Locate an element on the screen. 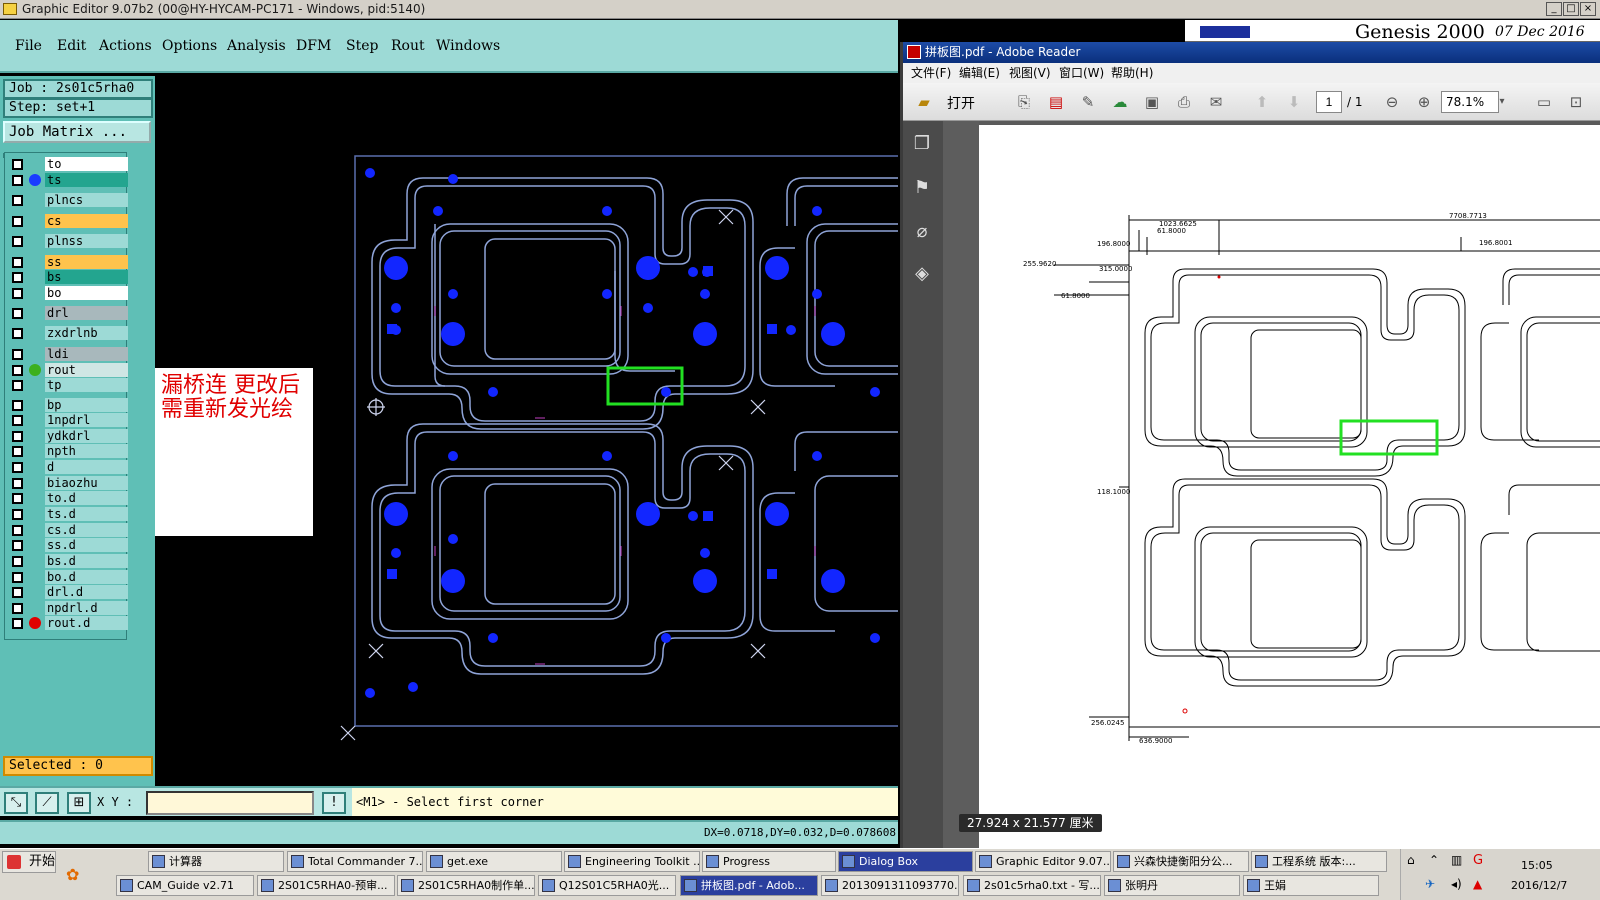  menu-options: Options is located at coordinates (189, 46).